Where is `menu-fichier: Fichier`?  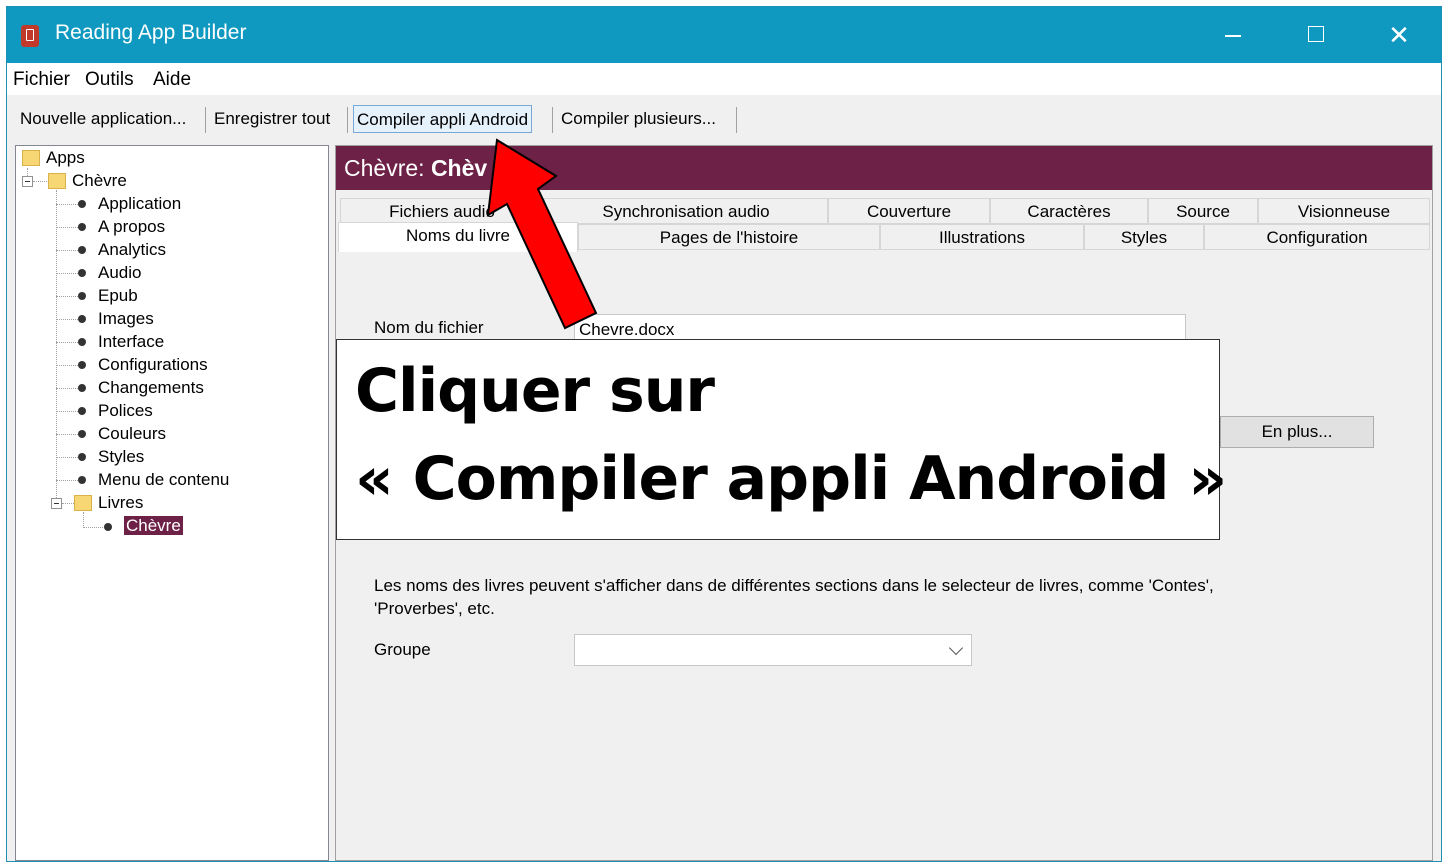 menu-fichier: Fichier is located at coordinates (41, 80).